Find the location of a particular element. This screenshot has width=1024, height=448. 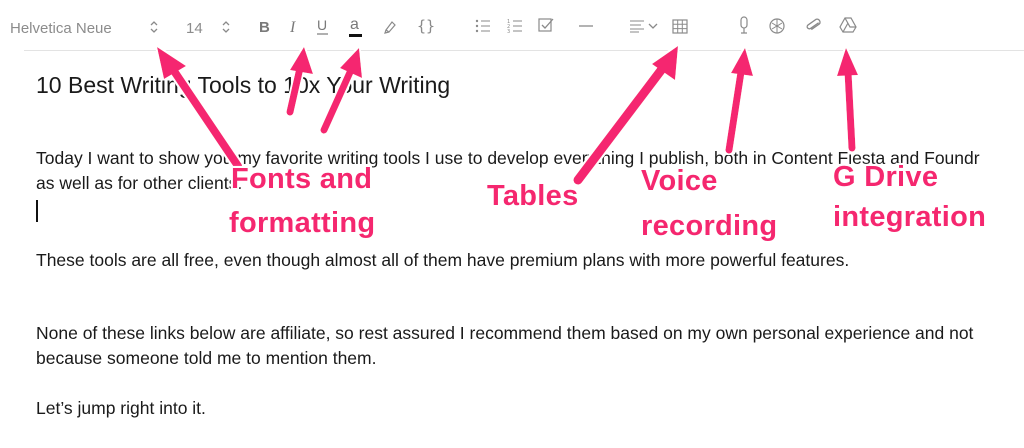

checkbox-icon is located at coordinates (546, 25).